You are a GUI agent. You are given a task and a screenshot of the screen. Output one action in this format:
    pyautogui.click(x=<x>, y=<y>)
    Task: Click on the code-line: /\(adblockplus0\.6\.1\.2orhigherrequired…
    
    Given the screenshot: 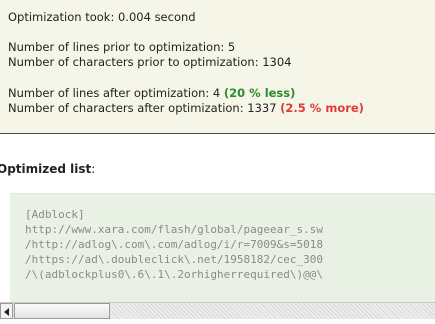 What is the action you would take?
    pyautogui.click(x=174, y=274)
    